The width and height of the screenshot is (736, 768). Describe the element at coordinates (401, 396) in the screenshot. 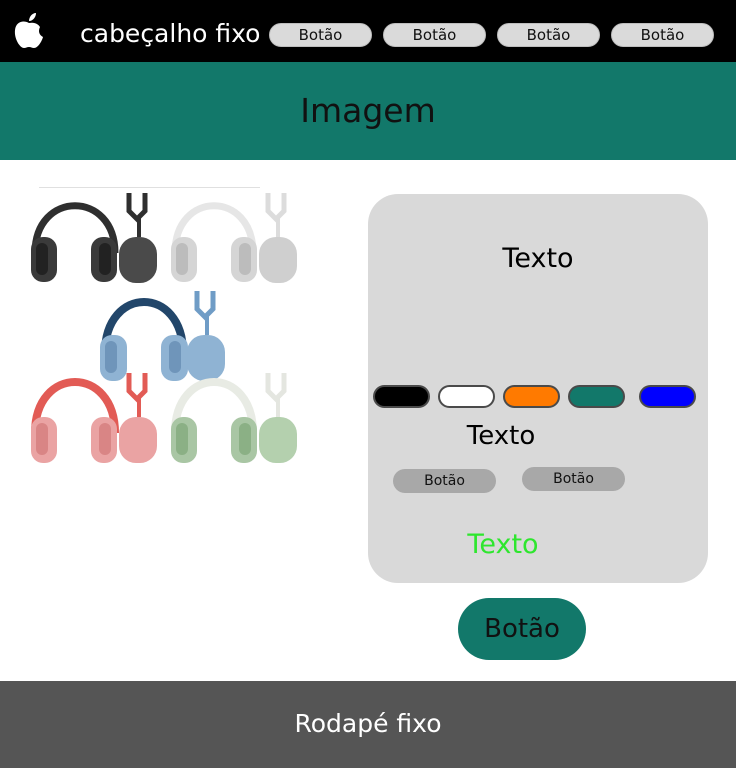

I see `color-swatch-black` at that location.